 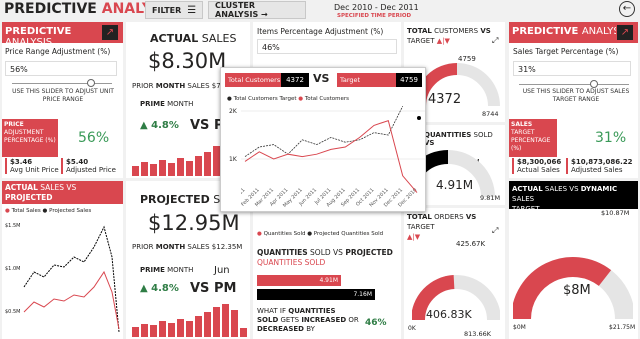 I want to click on whatif3: SOLD, so click(x=268, y=320).